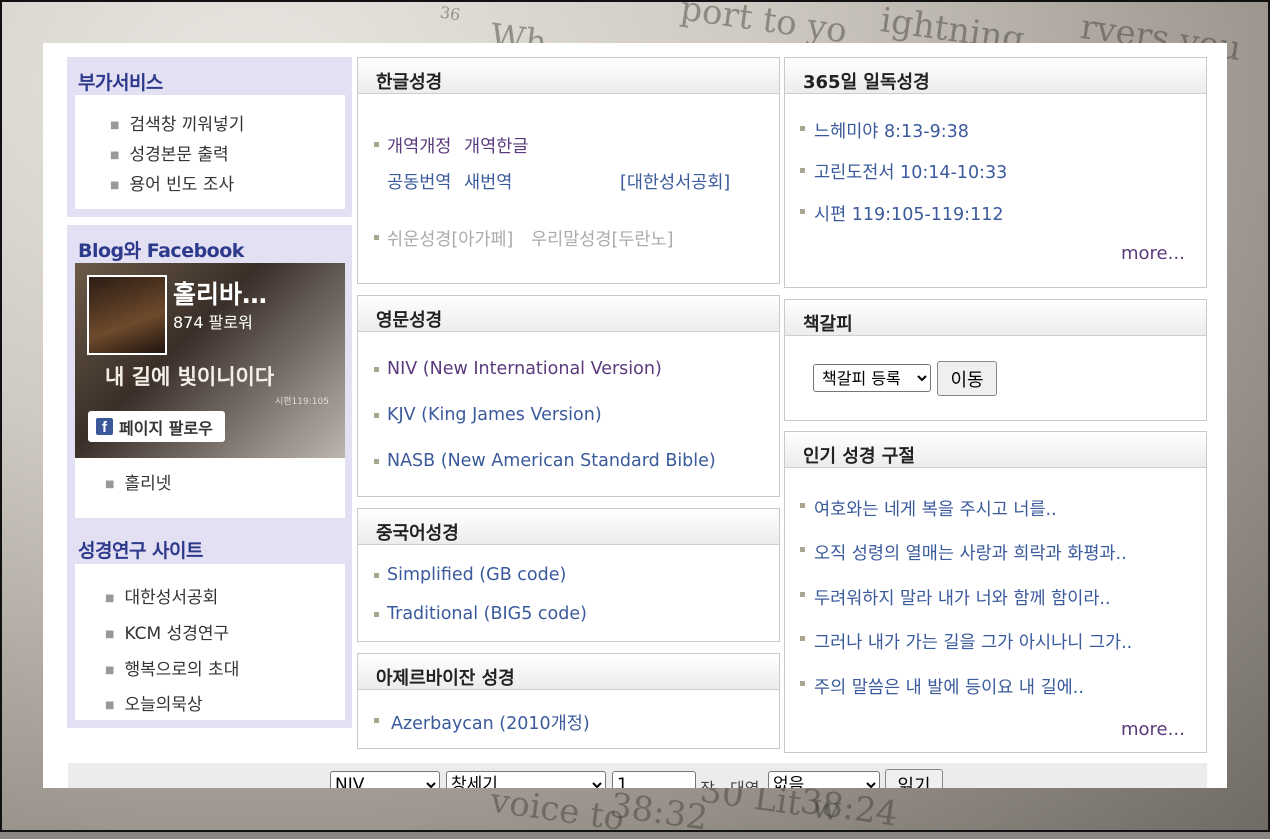 The image size is (1270, 839). I want to click on daily-reading-item: 느헤미야 8:13-9:38, so click(891, 130).